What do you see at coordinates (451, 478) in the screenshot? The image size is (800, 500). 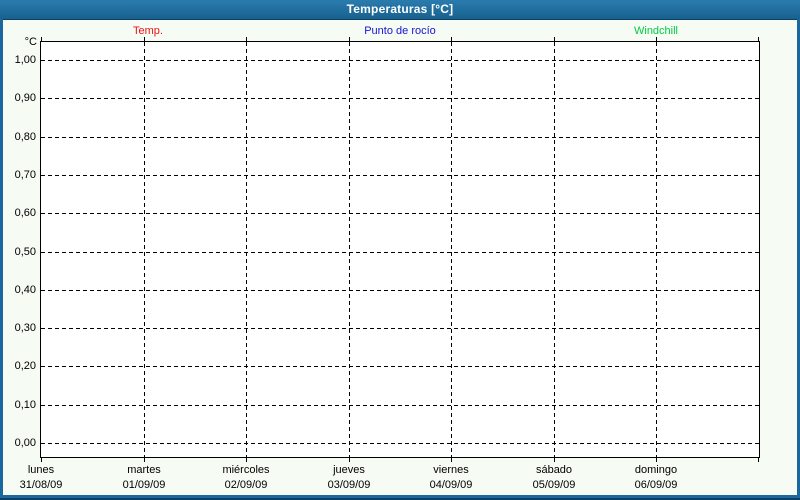 I see `x-day-label: viernes 04/09/09` at bounding box center [451, 478].